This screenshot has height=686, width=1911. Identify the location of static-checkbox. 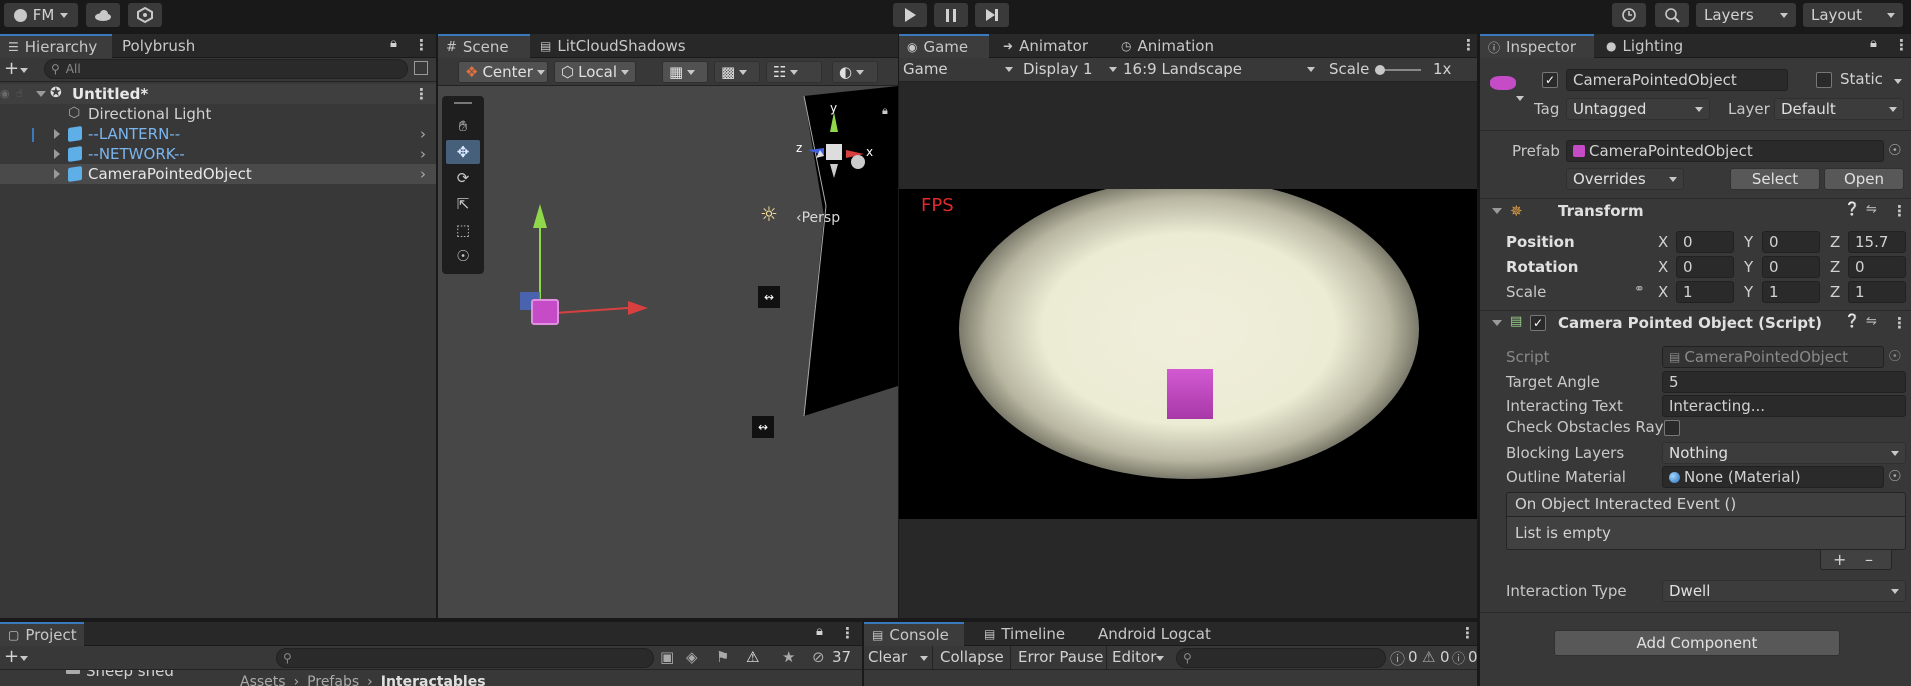
(1824, 80).